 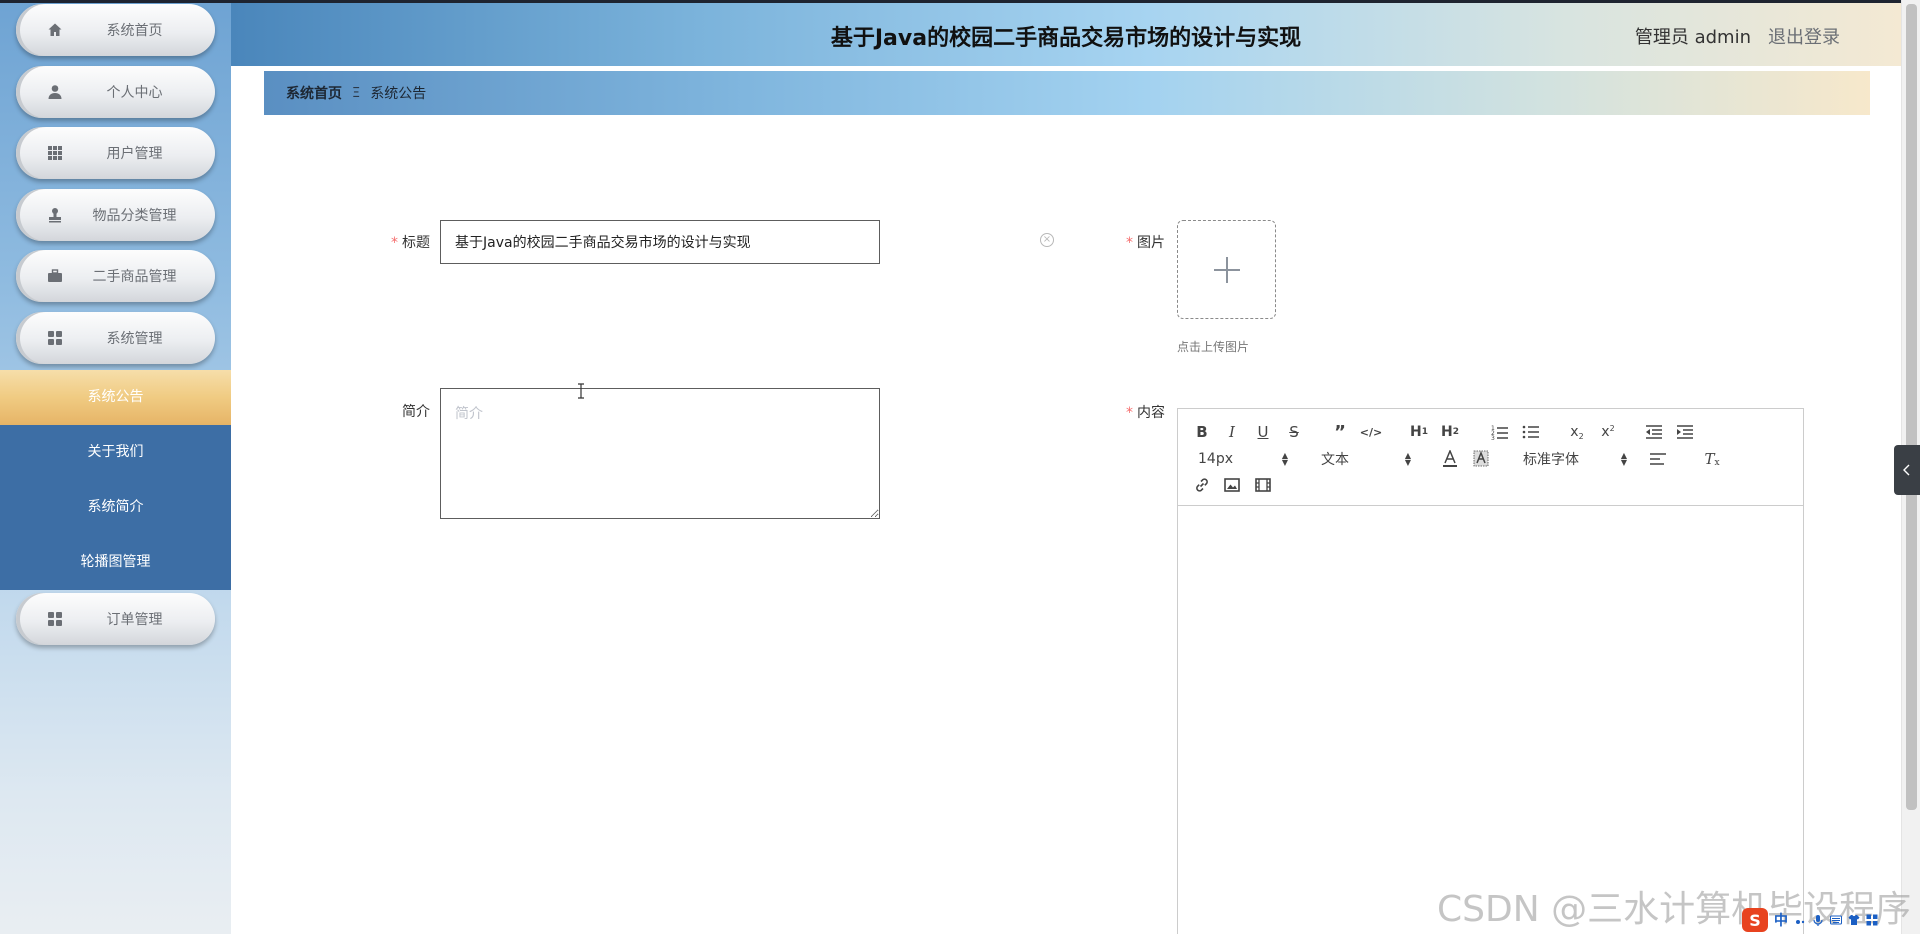 What do you see at coordinates (115, 452) in the screenshot?
I see `sub-item-about: 关于我们` at bounding box center [115, 452].